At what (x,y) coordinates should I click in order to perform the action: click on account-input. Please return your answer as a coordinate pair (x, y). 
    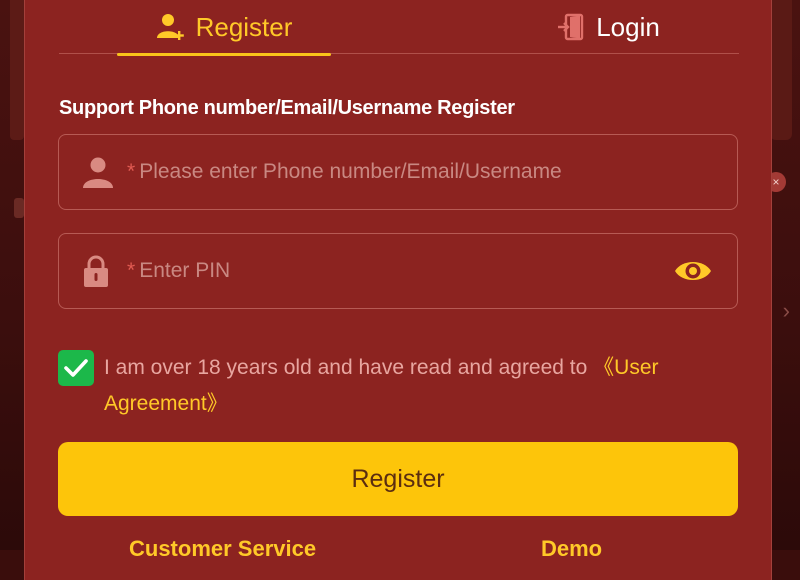
    Looking at the image, I should click on (436, 172).